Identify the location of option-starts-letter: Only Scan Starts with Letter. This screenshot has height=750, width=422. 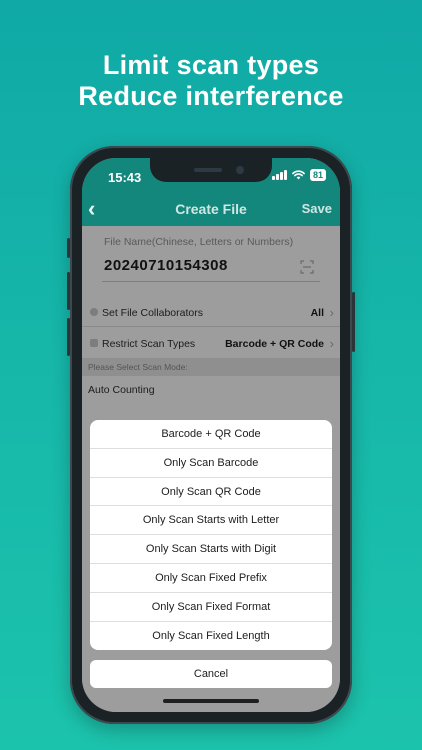
(211, 521).